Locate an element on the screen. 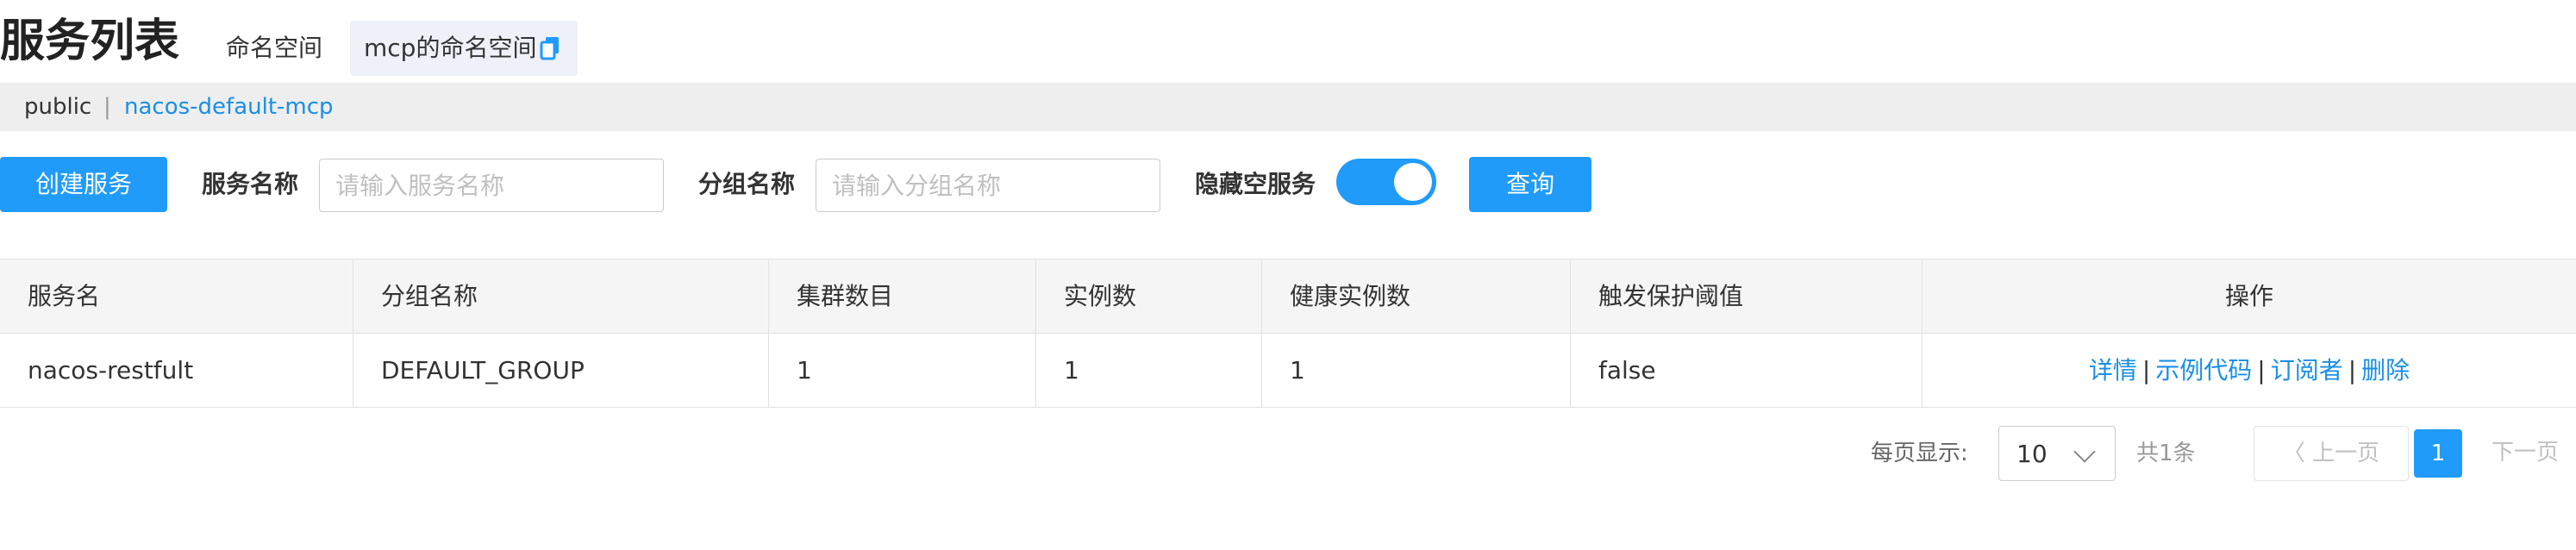  hide-empty-service-label: 隐藏空服务 is located at coordinates (1255, 184).